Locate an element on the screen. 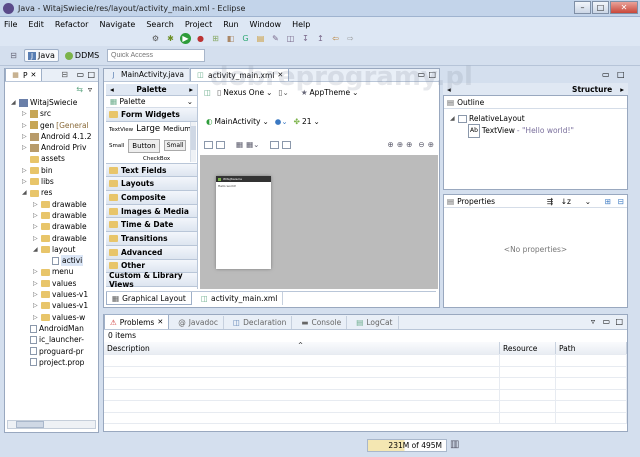 The image size is (640, 457). widget-medium-text: Medium is located at coordinates (177, 129).